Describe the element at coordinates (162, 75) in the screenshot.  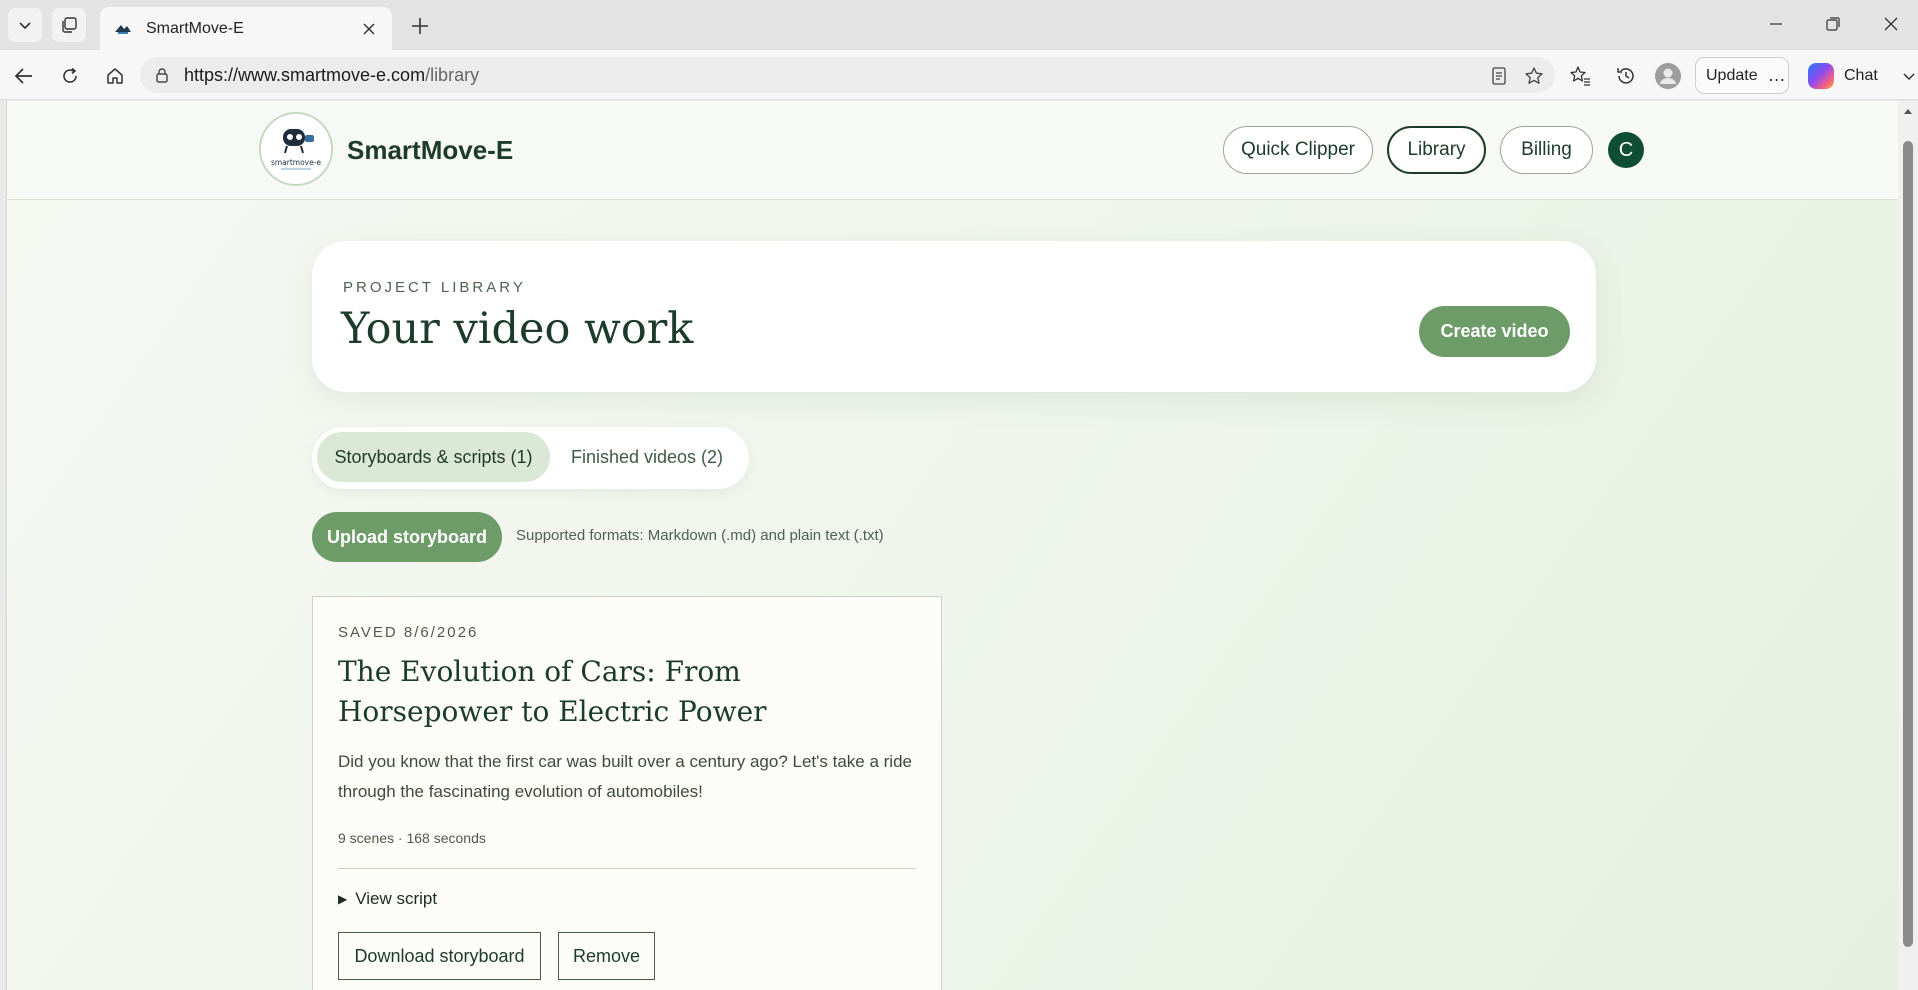
I see `lock-icon` at that location.